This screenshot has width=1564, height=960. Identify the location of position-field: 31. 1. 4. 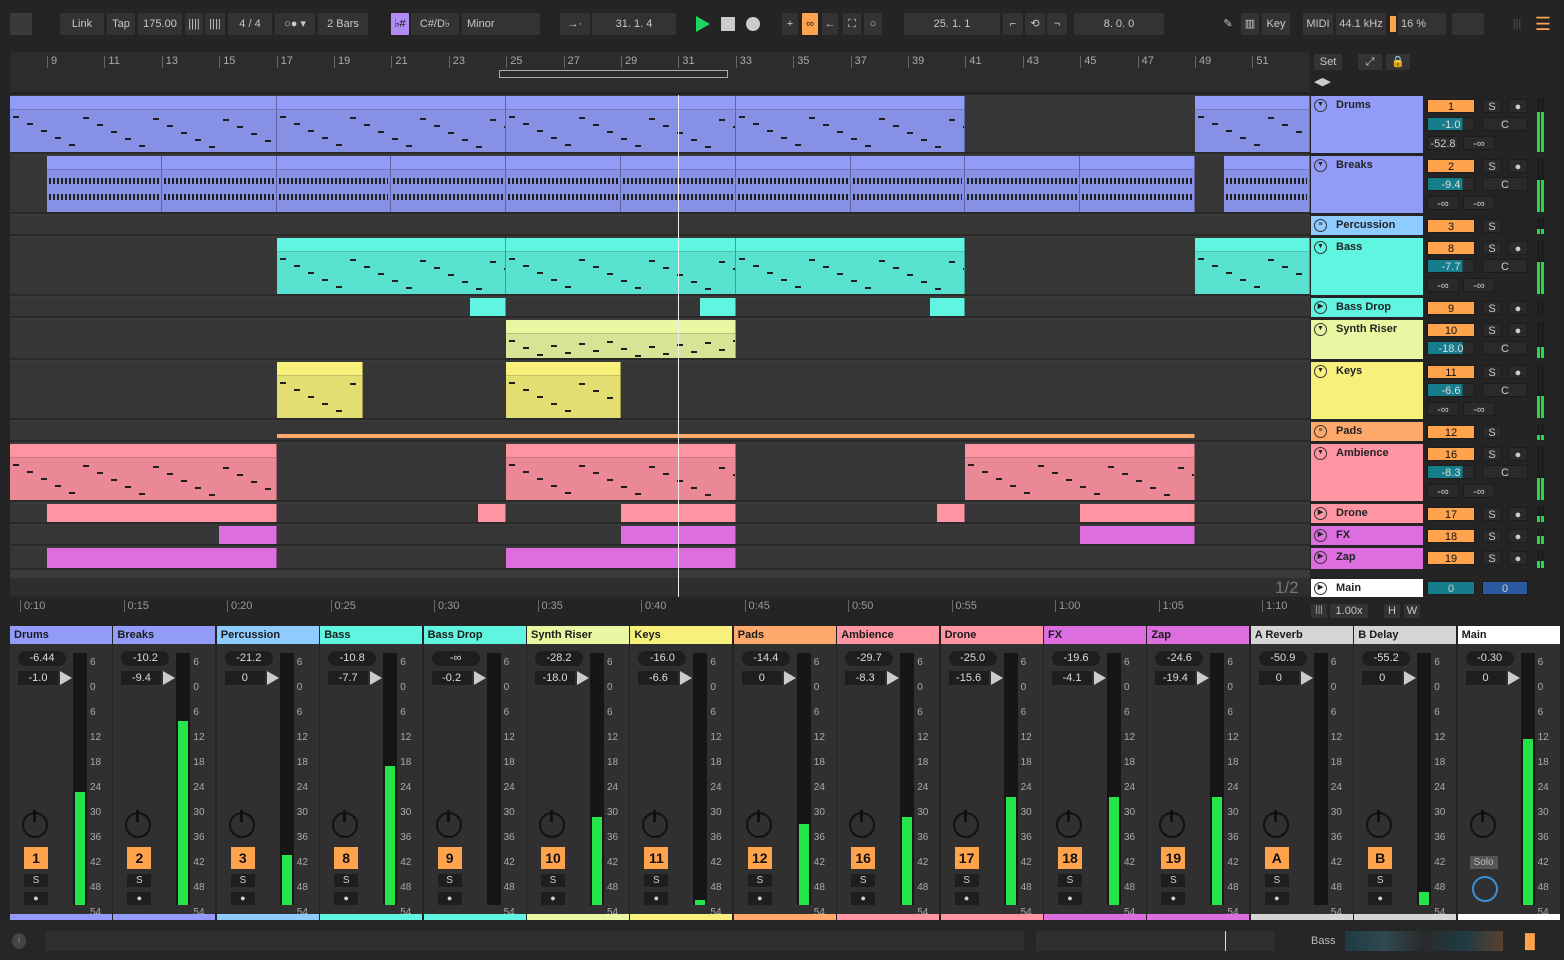
(634, 24).